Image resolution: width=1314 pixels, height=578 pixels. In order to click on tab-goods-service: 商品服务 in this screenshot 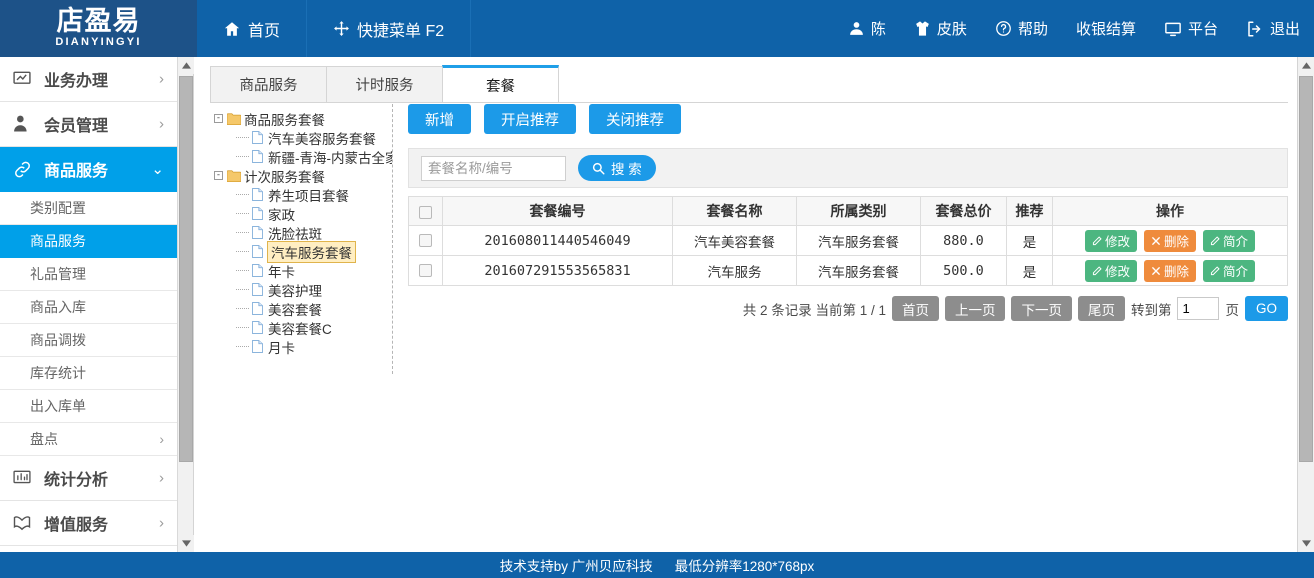, I will do `click(268, 84)`.